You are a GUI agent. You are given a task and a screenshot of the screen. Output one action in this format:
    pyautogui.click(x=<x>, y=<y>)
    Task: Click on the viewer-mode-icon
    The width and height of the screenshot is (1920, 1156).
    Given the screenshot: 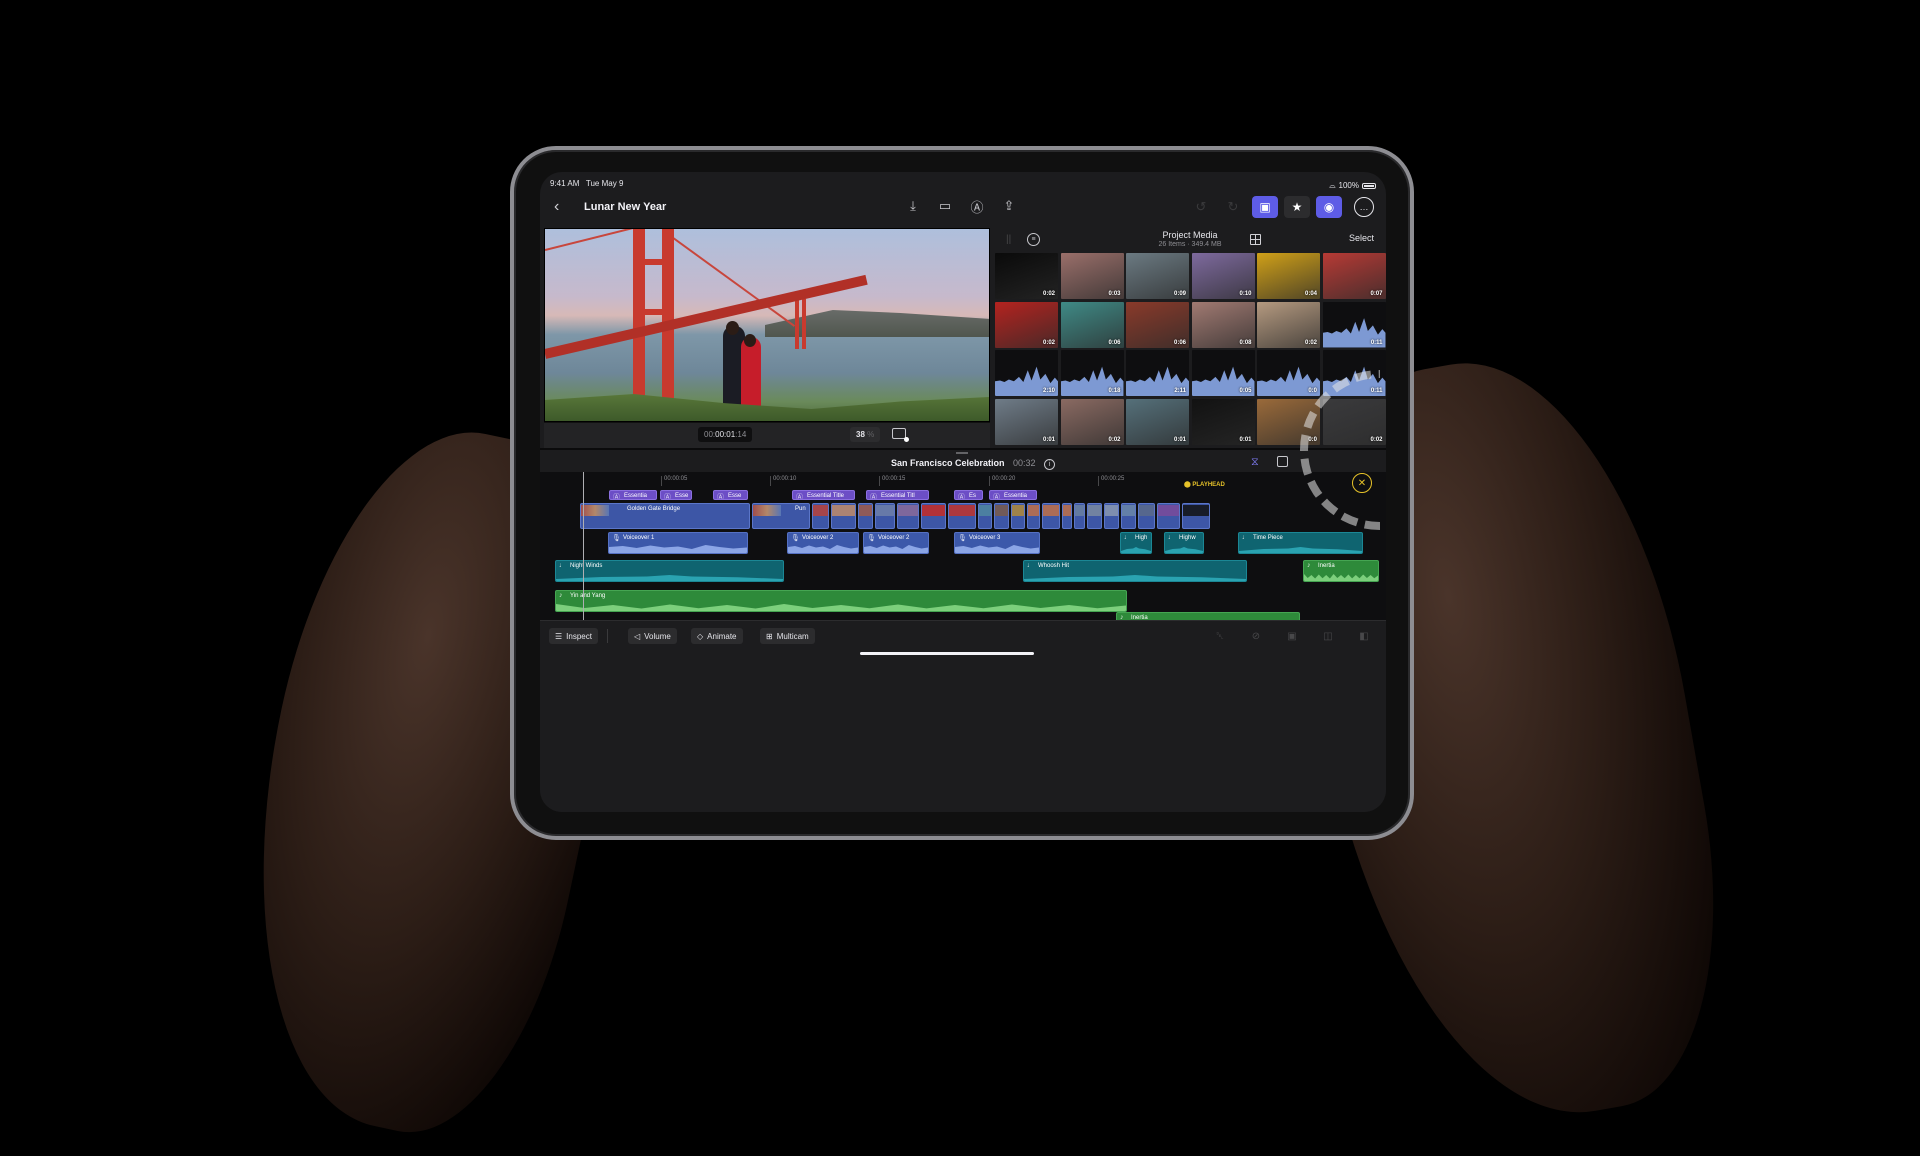 What is the action you would take?
    pyautogui.click(x=900, y=435)
    